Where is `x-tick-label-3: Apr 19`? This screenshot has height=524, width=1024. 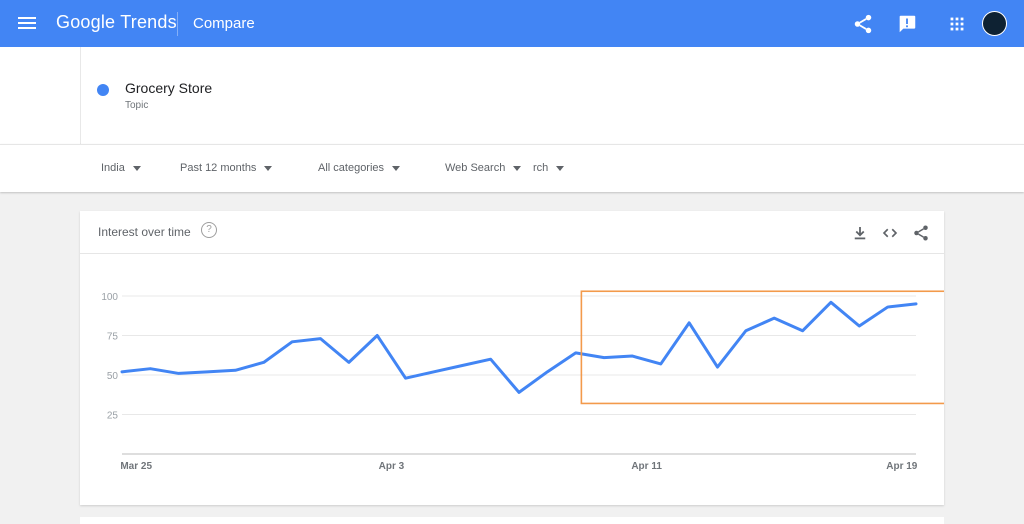
x-tick-label-3: Apr 19 is located at coordinates (902, 466).